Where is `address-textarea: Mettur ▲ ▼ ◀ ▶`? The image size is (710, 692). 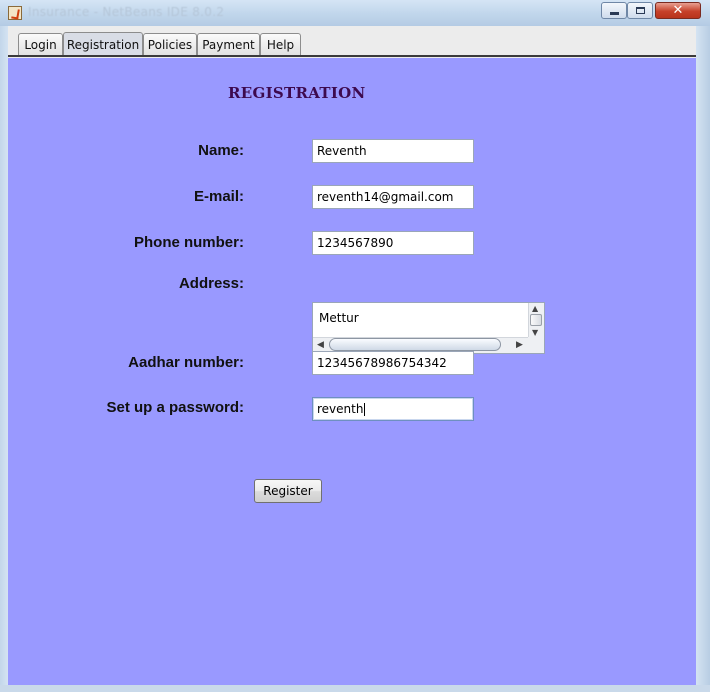
address-textarea: Mettur ▲ ▼ ◀ ▶ is located at coordinates (428, 328).